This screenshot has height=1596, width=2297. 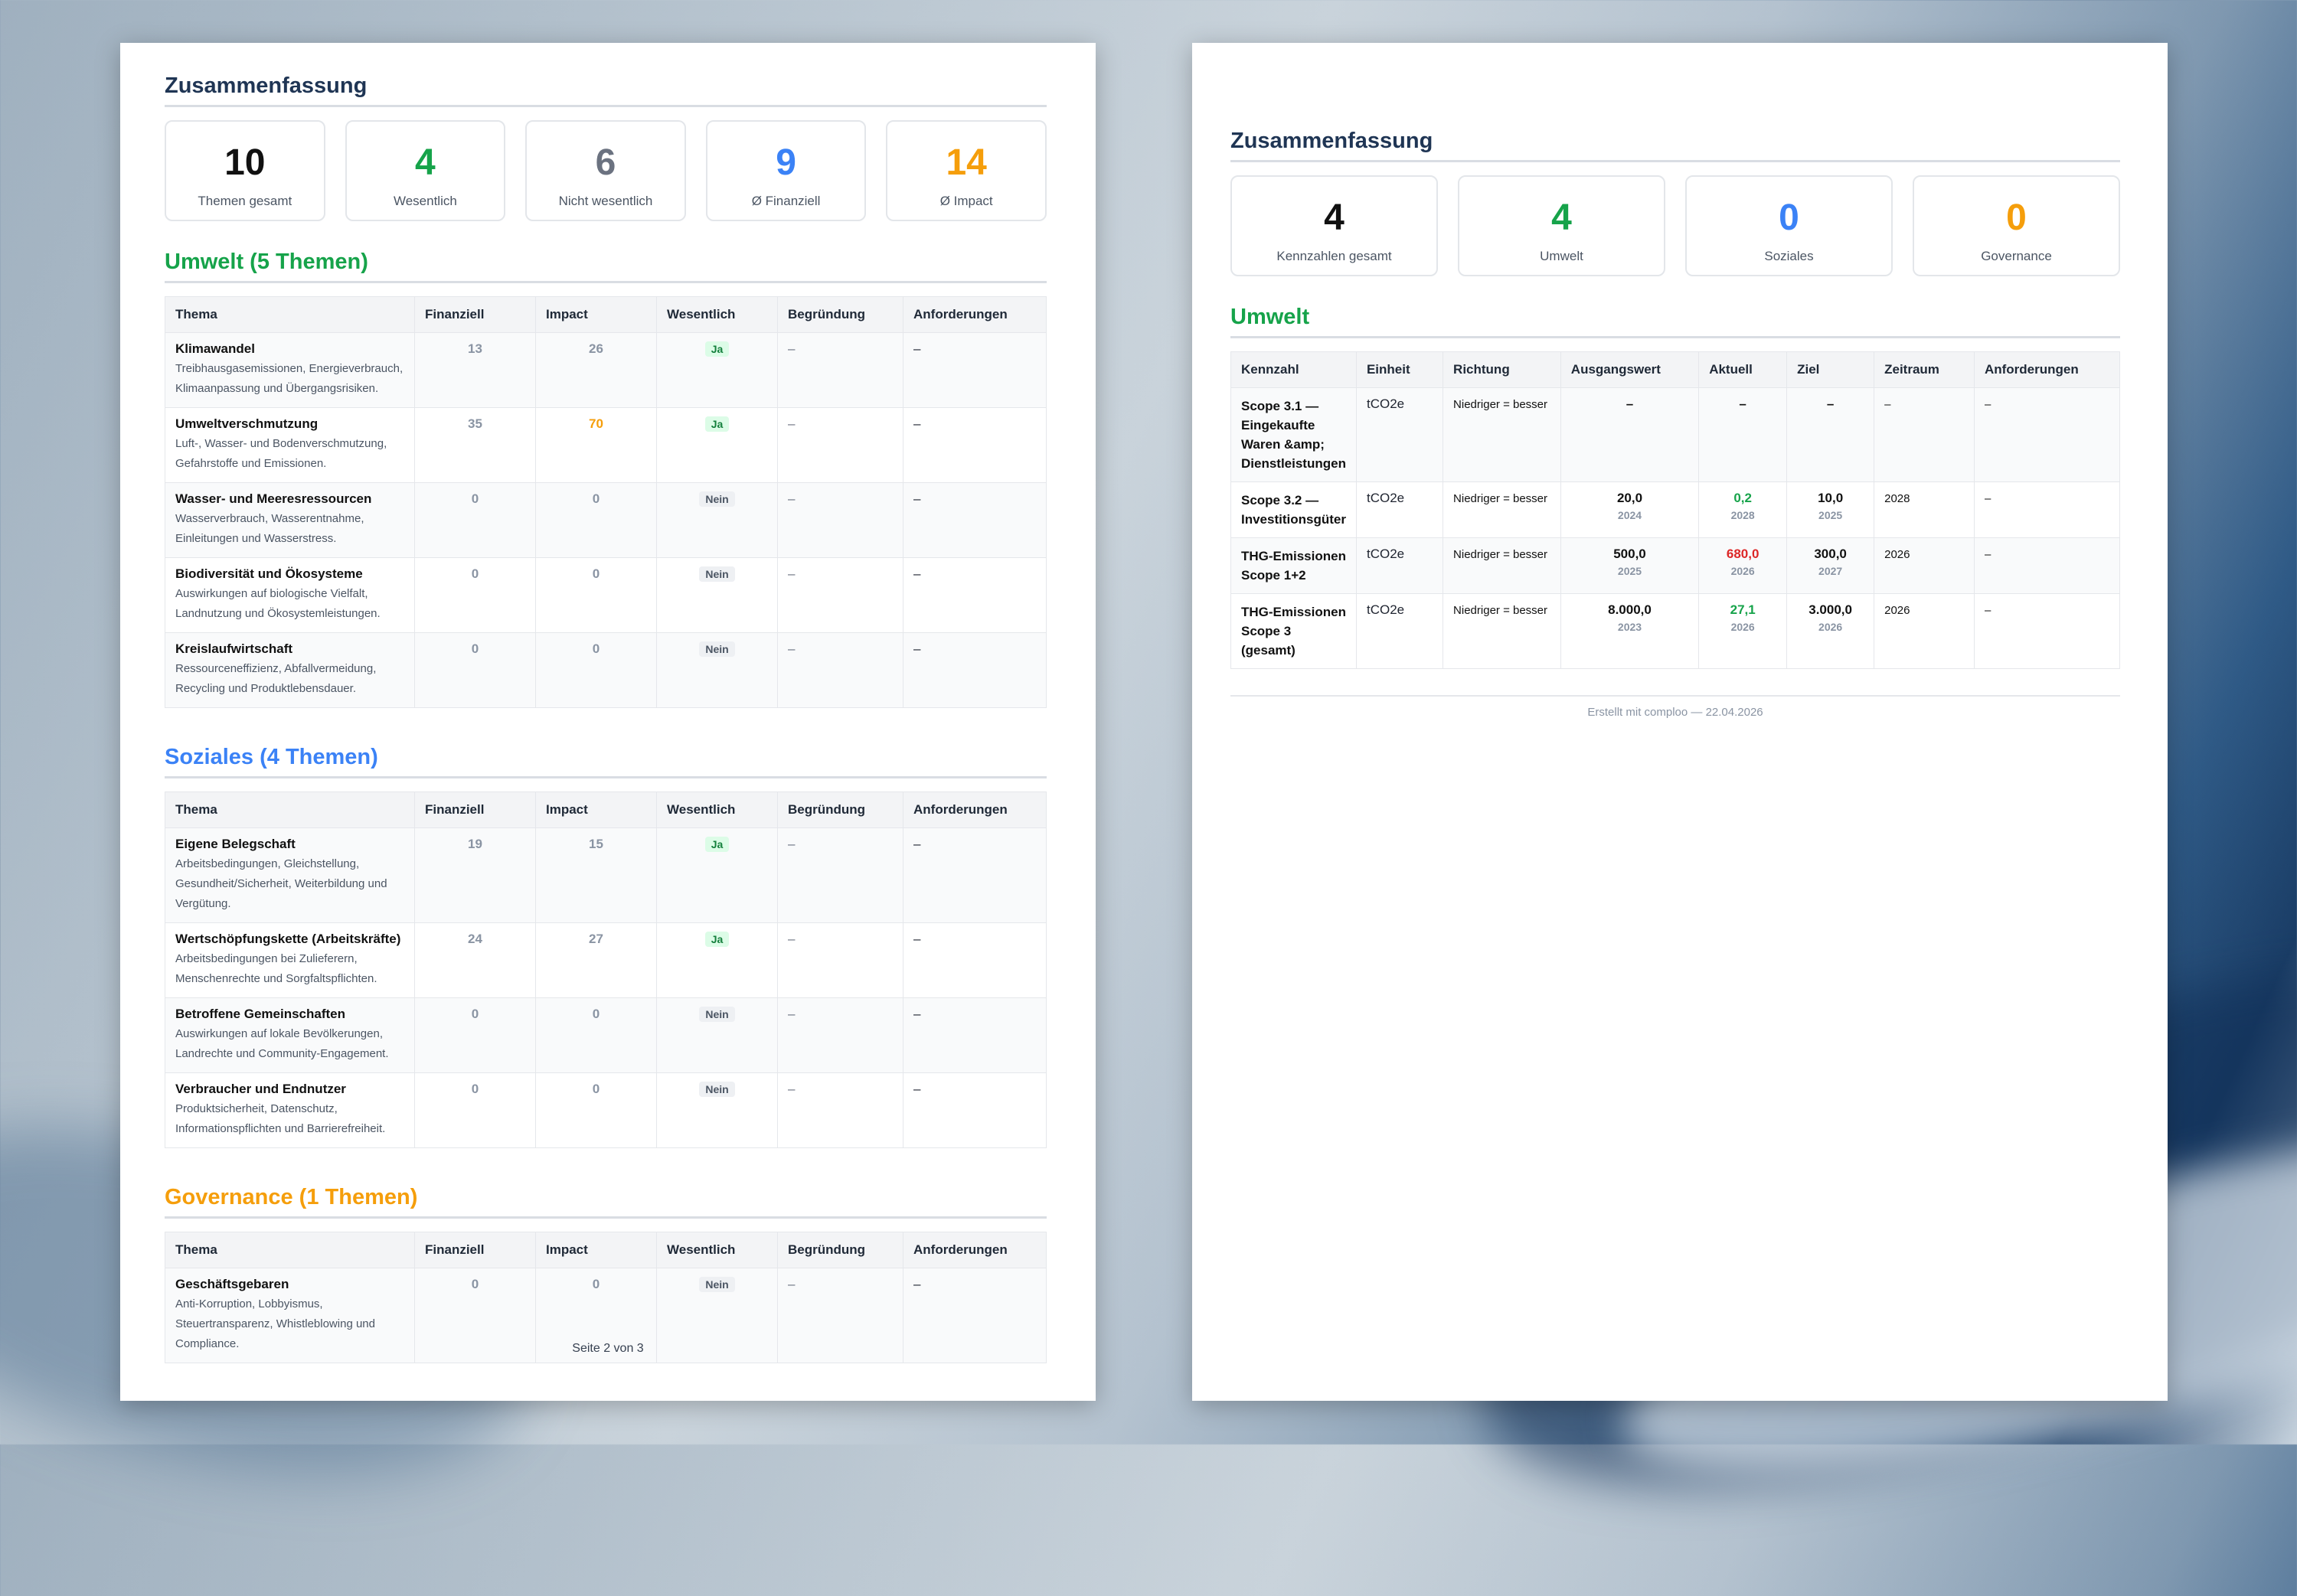 I want to click on column-header: Impact, so click(x=596, y=1250).